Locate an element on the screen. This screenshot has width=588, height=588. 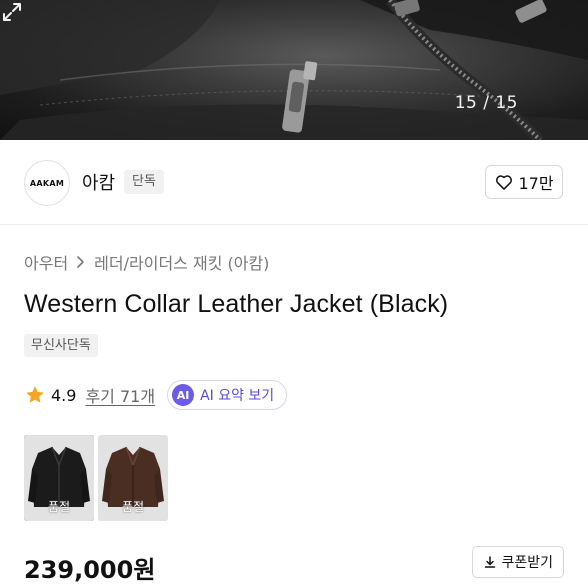
coupon-button: 쿠폰받기 is located at coordinates (518, 562).